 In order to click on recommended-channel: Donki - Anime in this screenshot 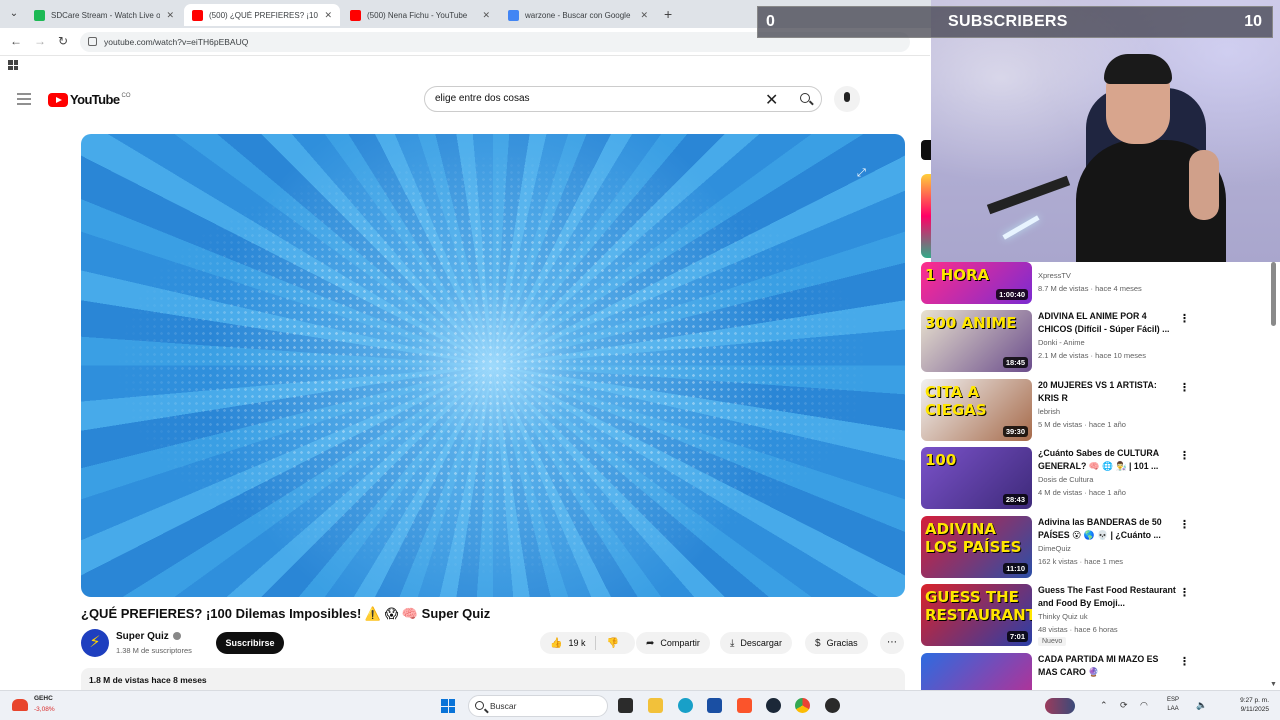, I will do `click(1061, 342)`.